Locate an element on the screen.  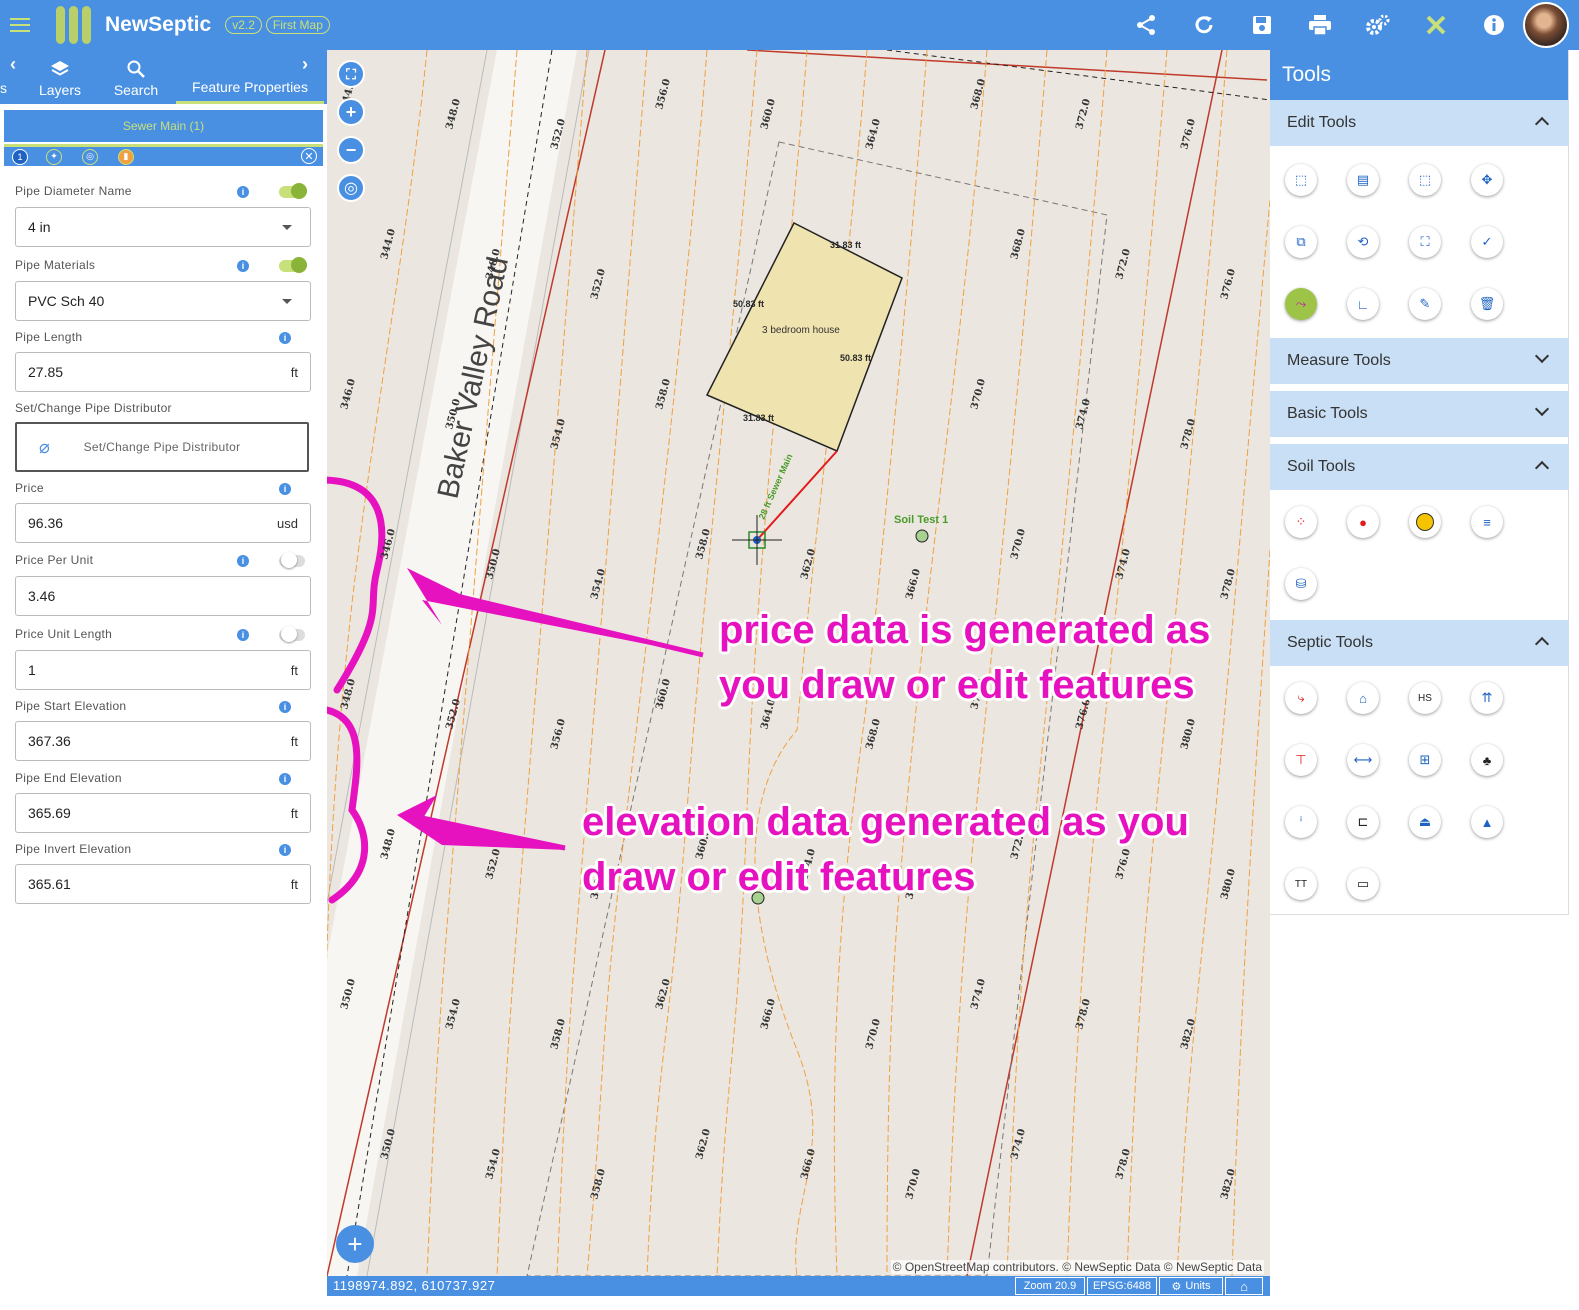
edit-tools-header: Edit Tools is located at coordinates (1419, 123).